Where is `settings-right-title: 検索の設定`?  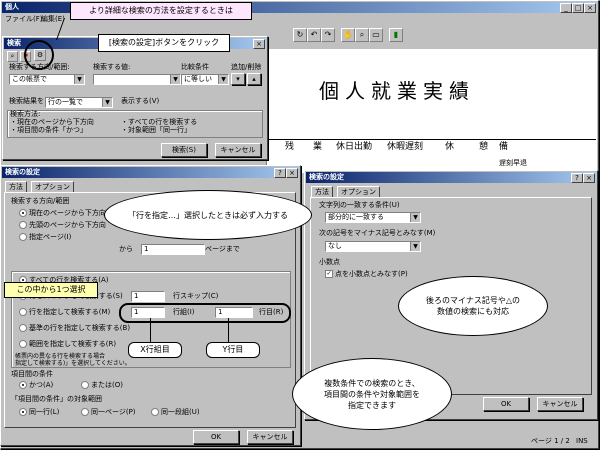 settings-right-title: 検索の設定 is located at coordinates (326, 177).